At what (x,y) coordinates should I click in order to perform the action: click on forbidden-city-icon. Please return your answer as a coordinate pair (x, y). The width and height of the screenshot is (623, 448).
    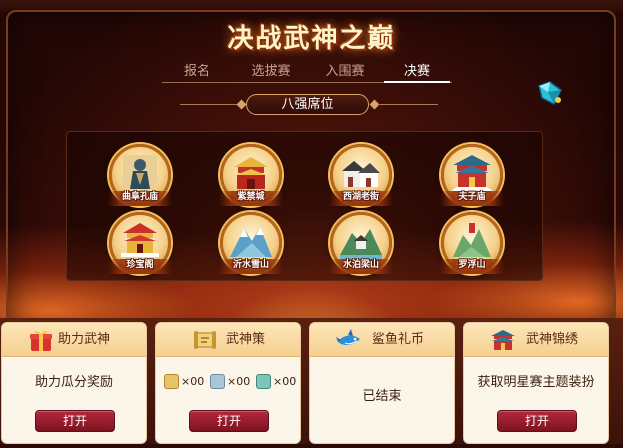
    Looking at the image, I should click on (251, 173).